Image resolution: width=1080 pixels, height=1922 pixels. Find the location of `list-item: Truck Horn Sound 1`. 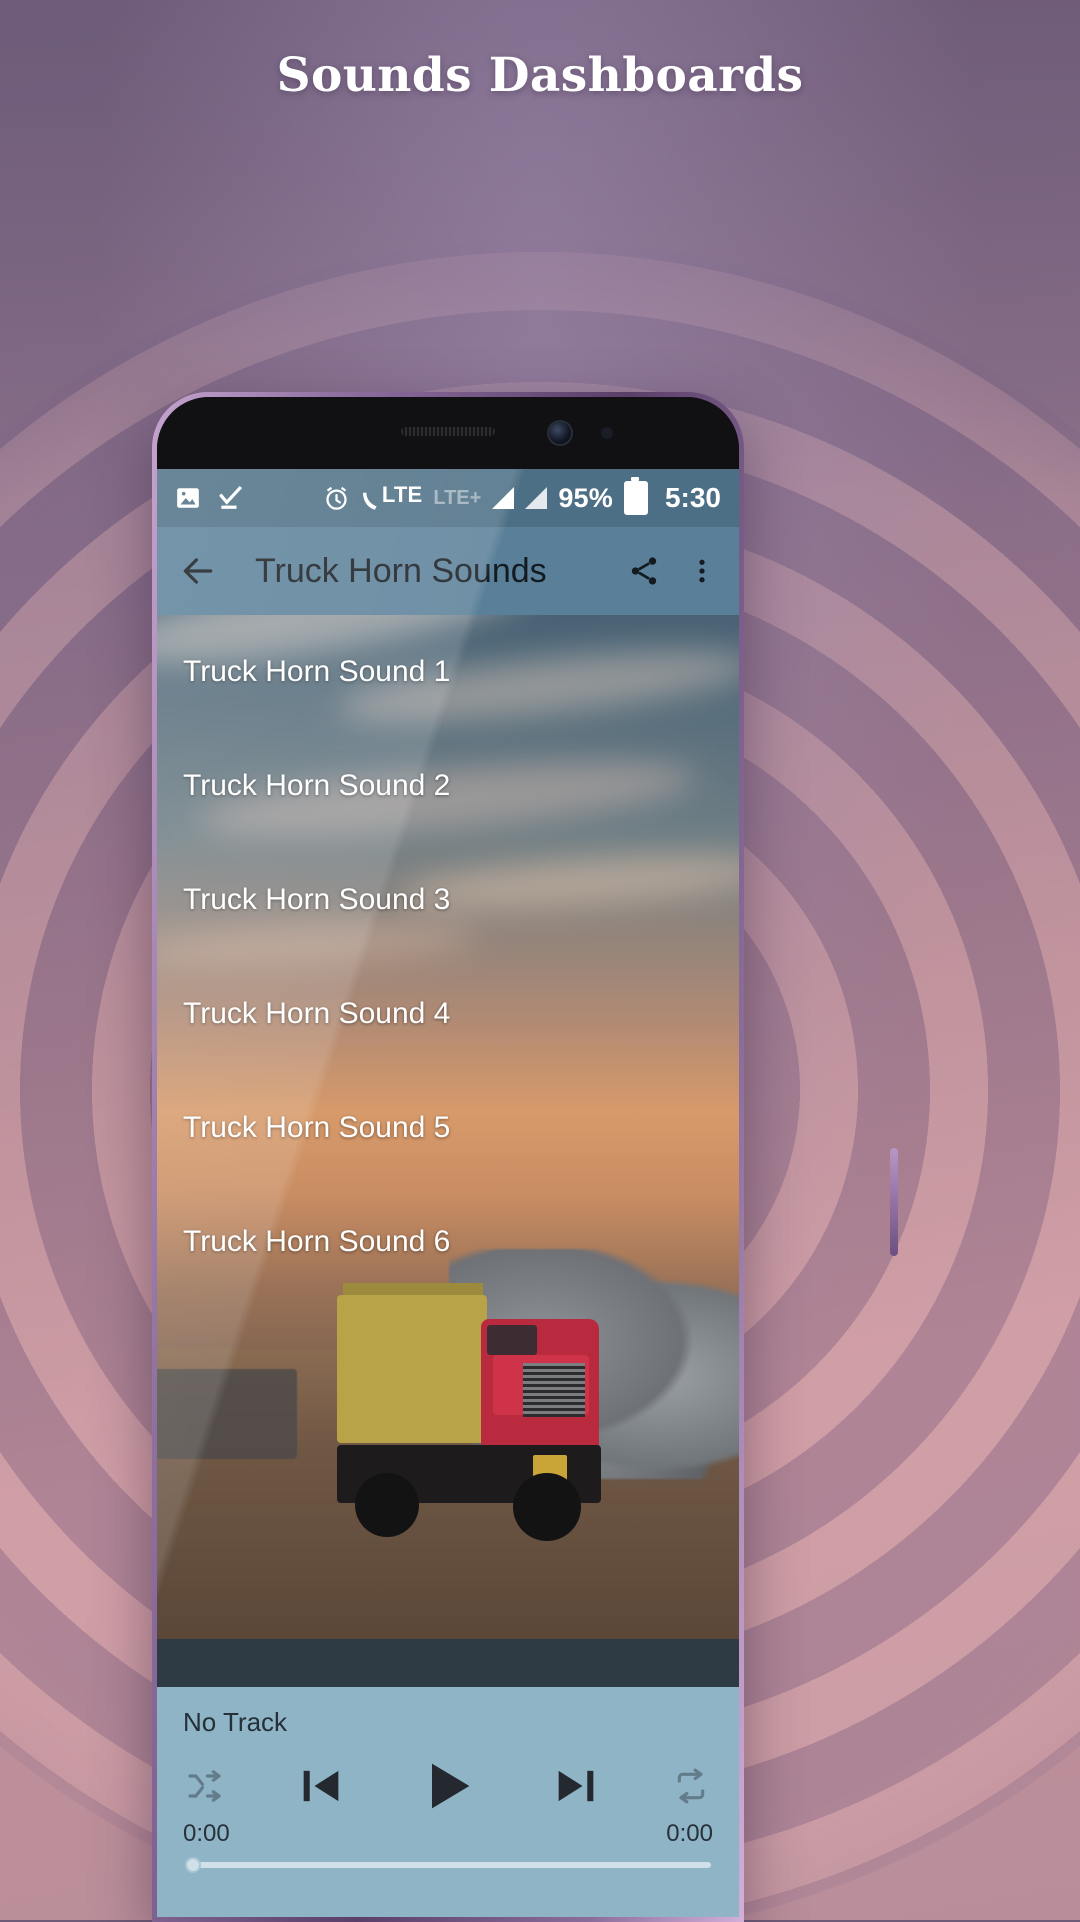

list-item: Truck Horn Sound 1 is located at coordinates (448, 672).